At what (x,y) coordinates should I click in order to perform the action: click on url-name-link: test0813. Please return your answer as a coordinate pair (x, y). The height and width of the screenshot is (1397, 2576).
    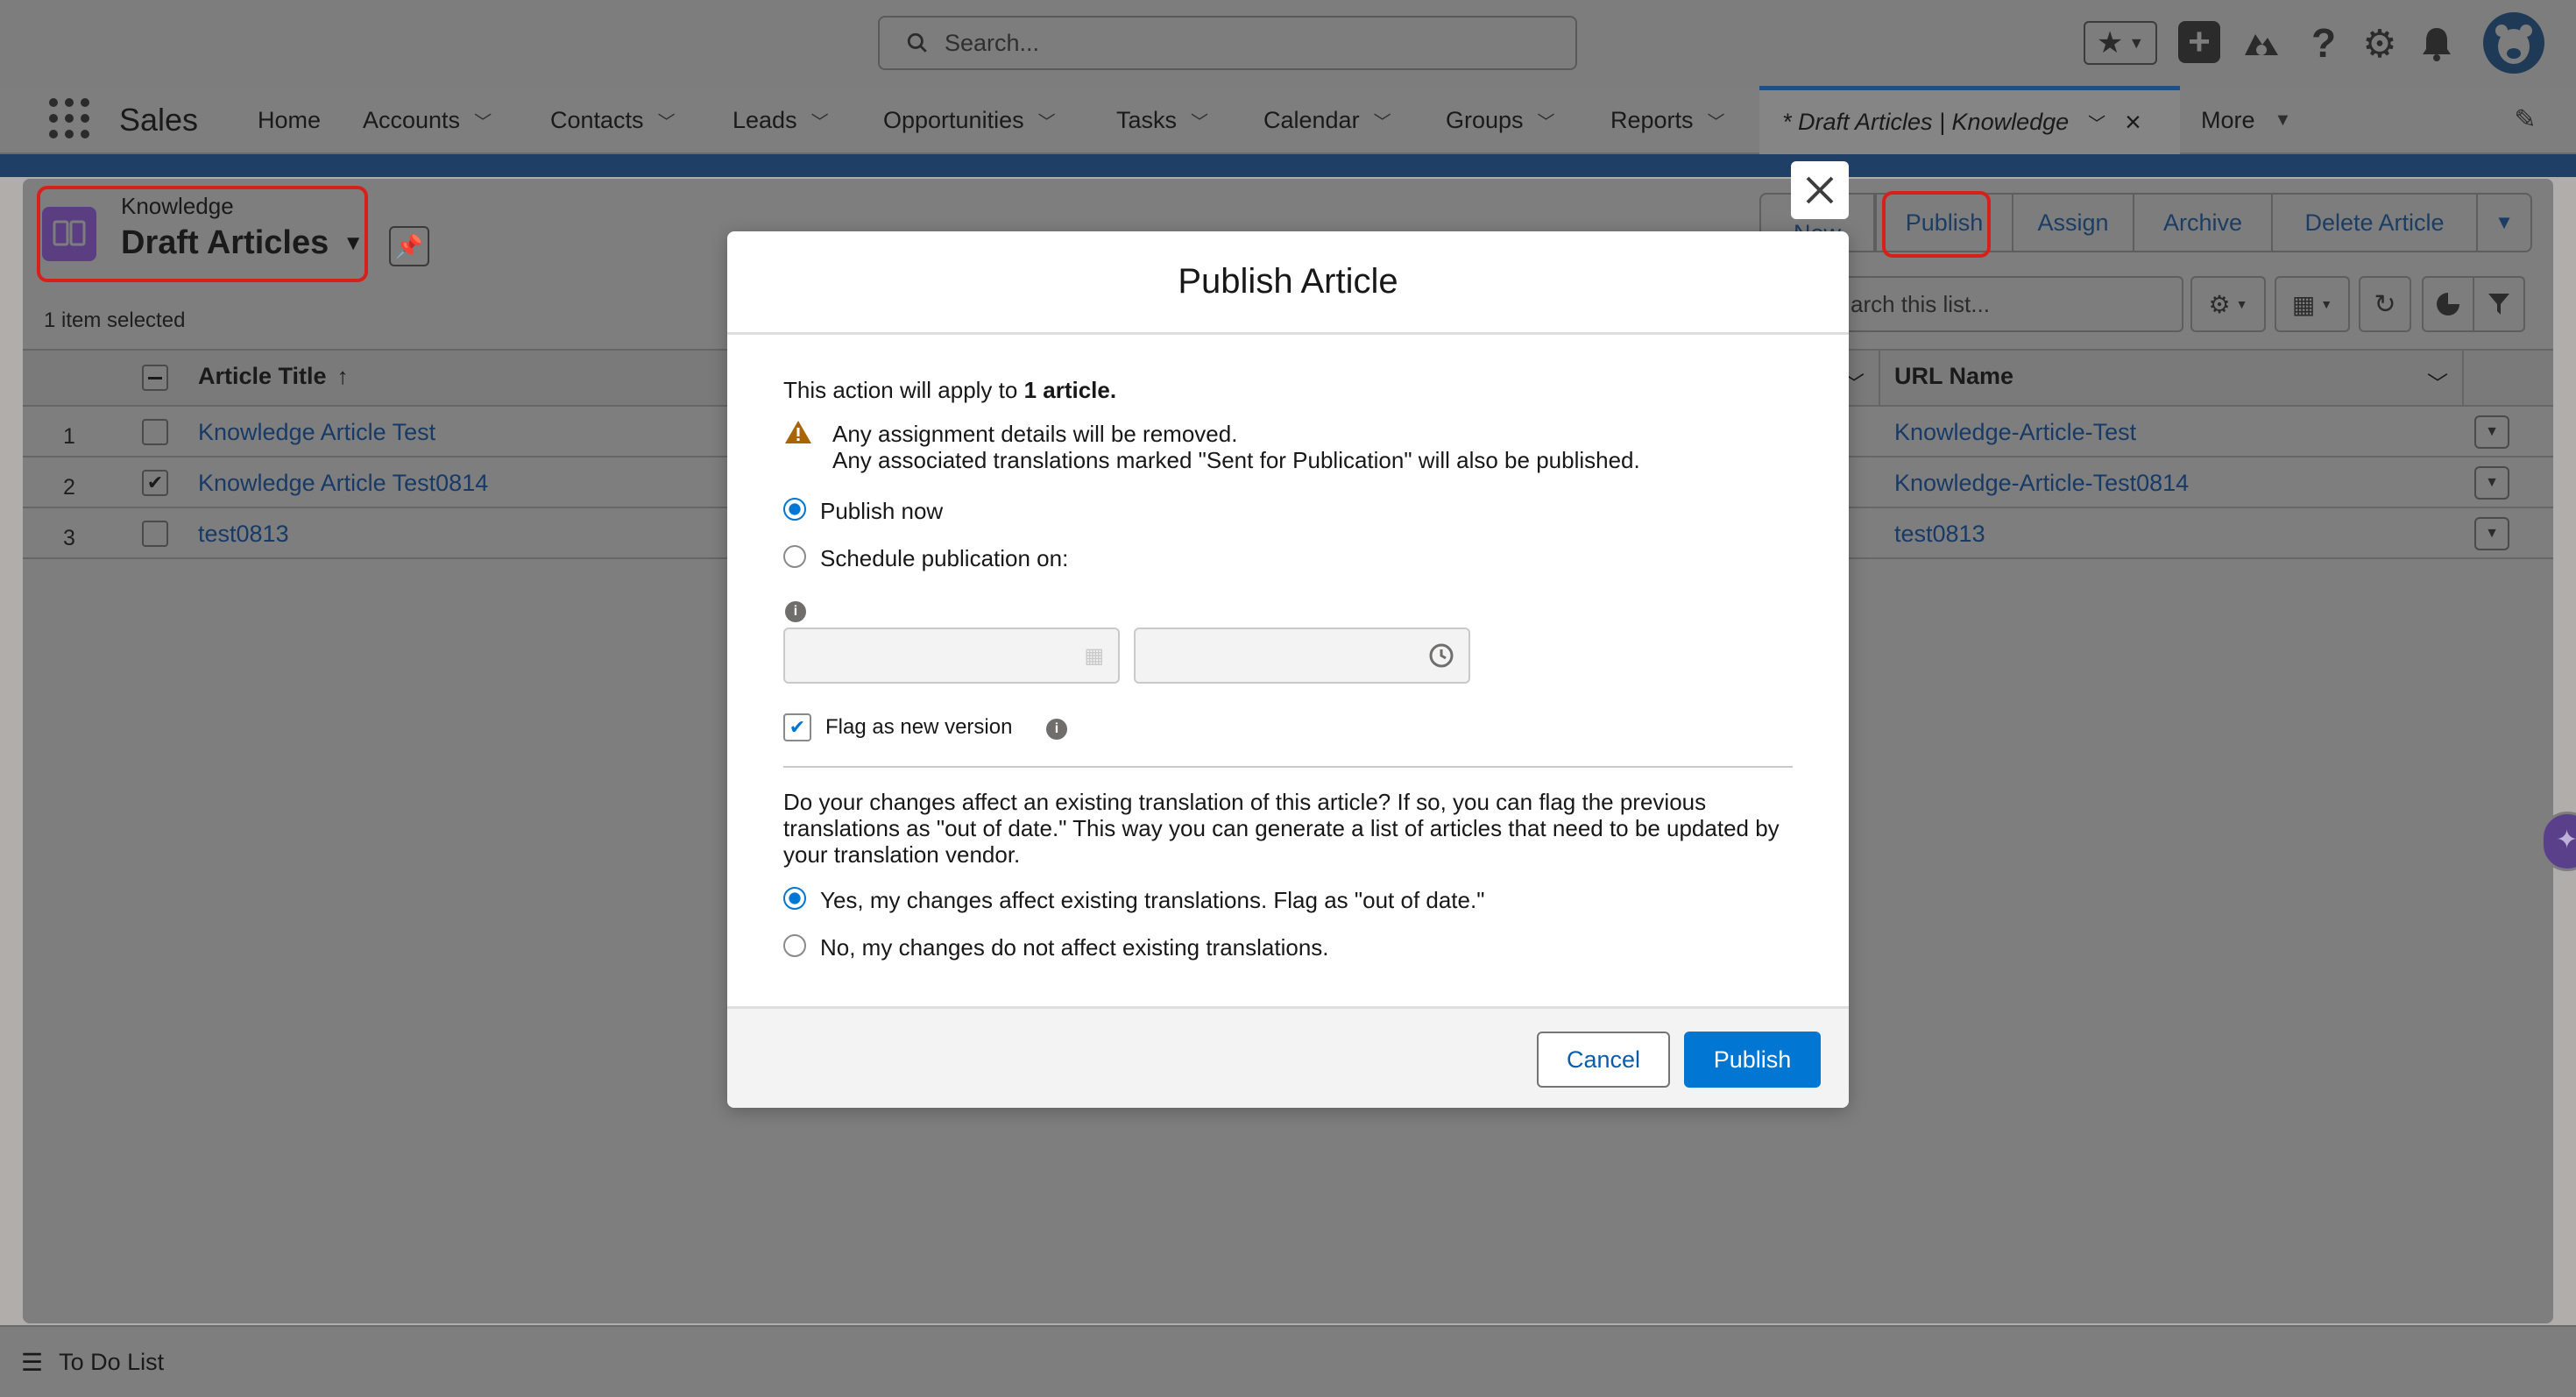
    Looking at the image, I should click on (1939, 534).